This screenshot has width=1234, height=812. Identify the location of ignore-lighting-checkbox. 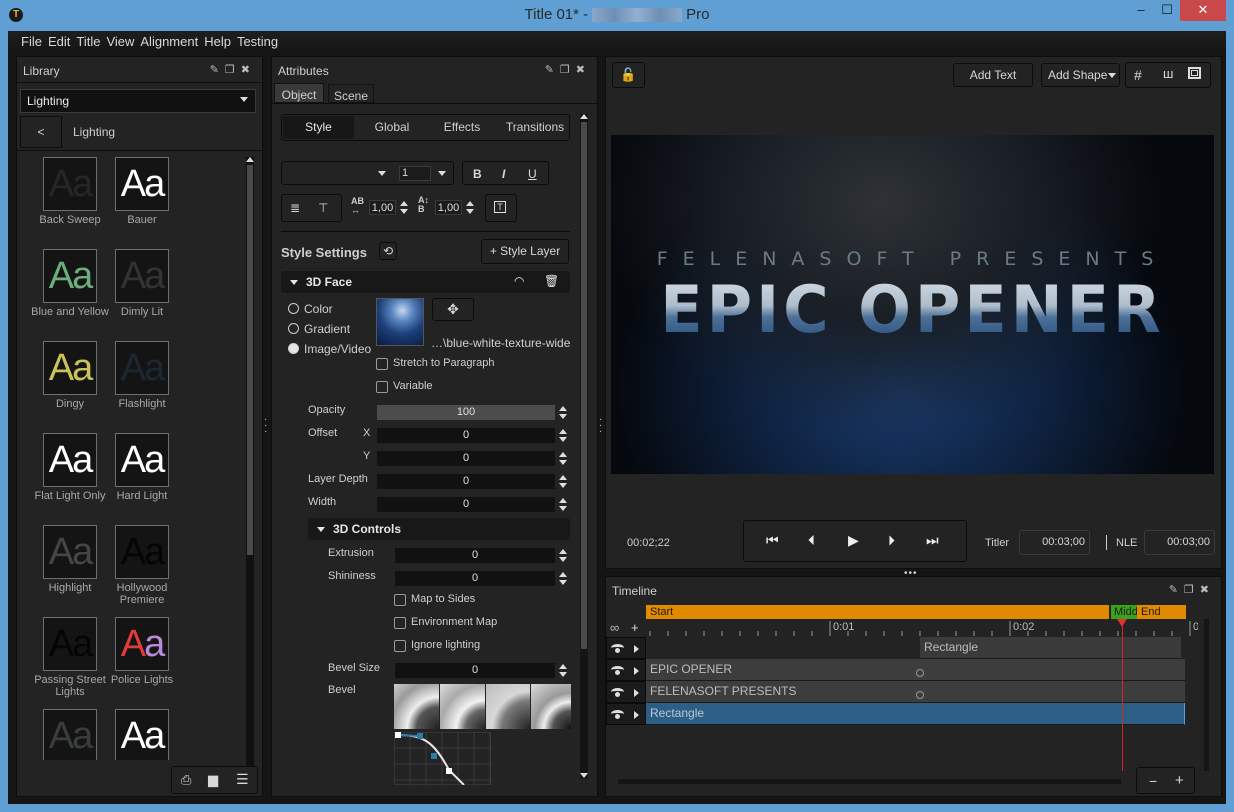
(400, 646).